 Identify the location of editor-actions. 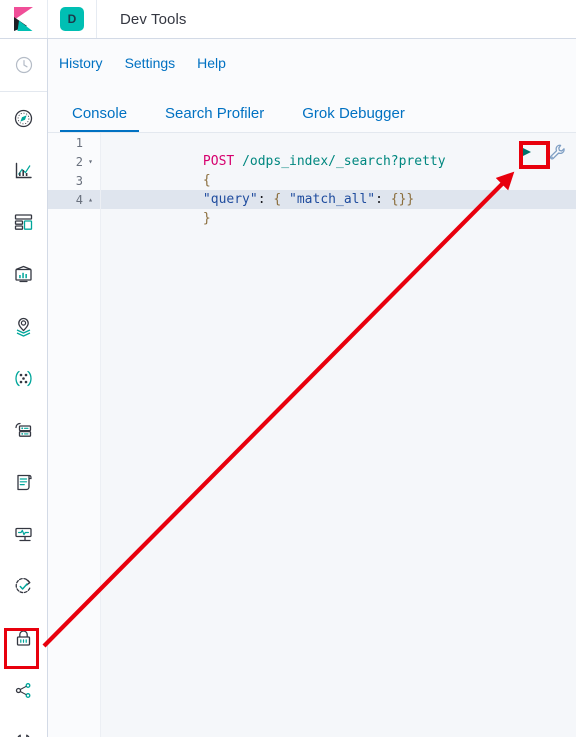
(540, 152).